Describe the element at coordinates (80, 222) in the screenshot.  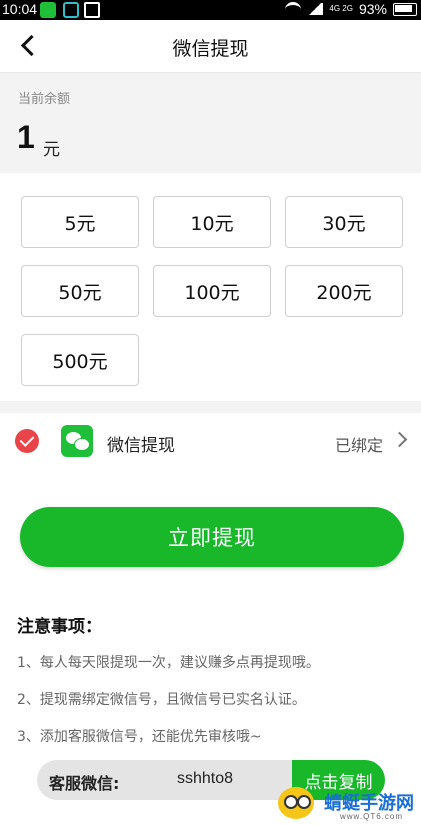
I see `amount-option-5: 5元` at that location.